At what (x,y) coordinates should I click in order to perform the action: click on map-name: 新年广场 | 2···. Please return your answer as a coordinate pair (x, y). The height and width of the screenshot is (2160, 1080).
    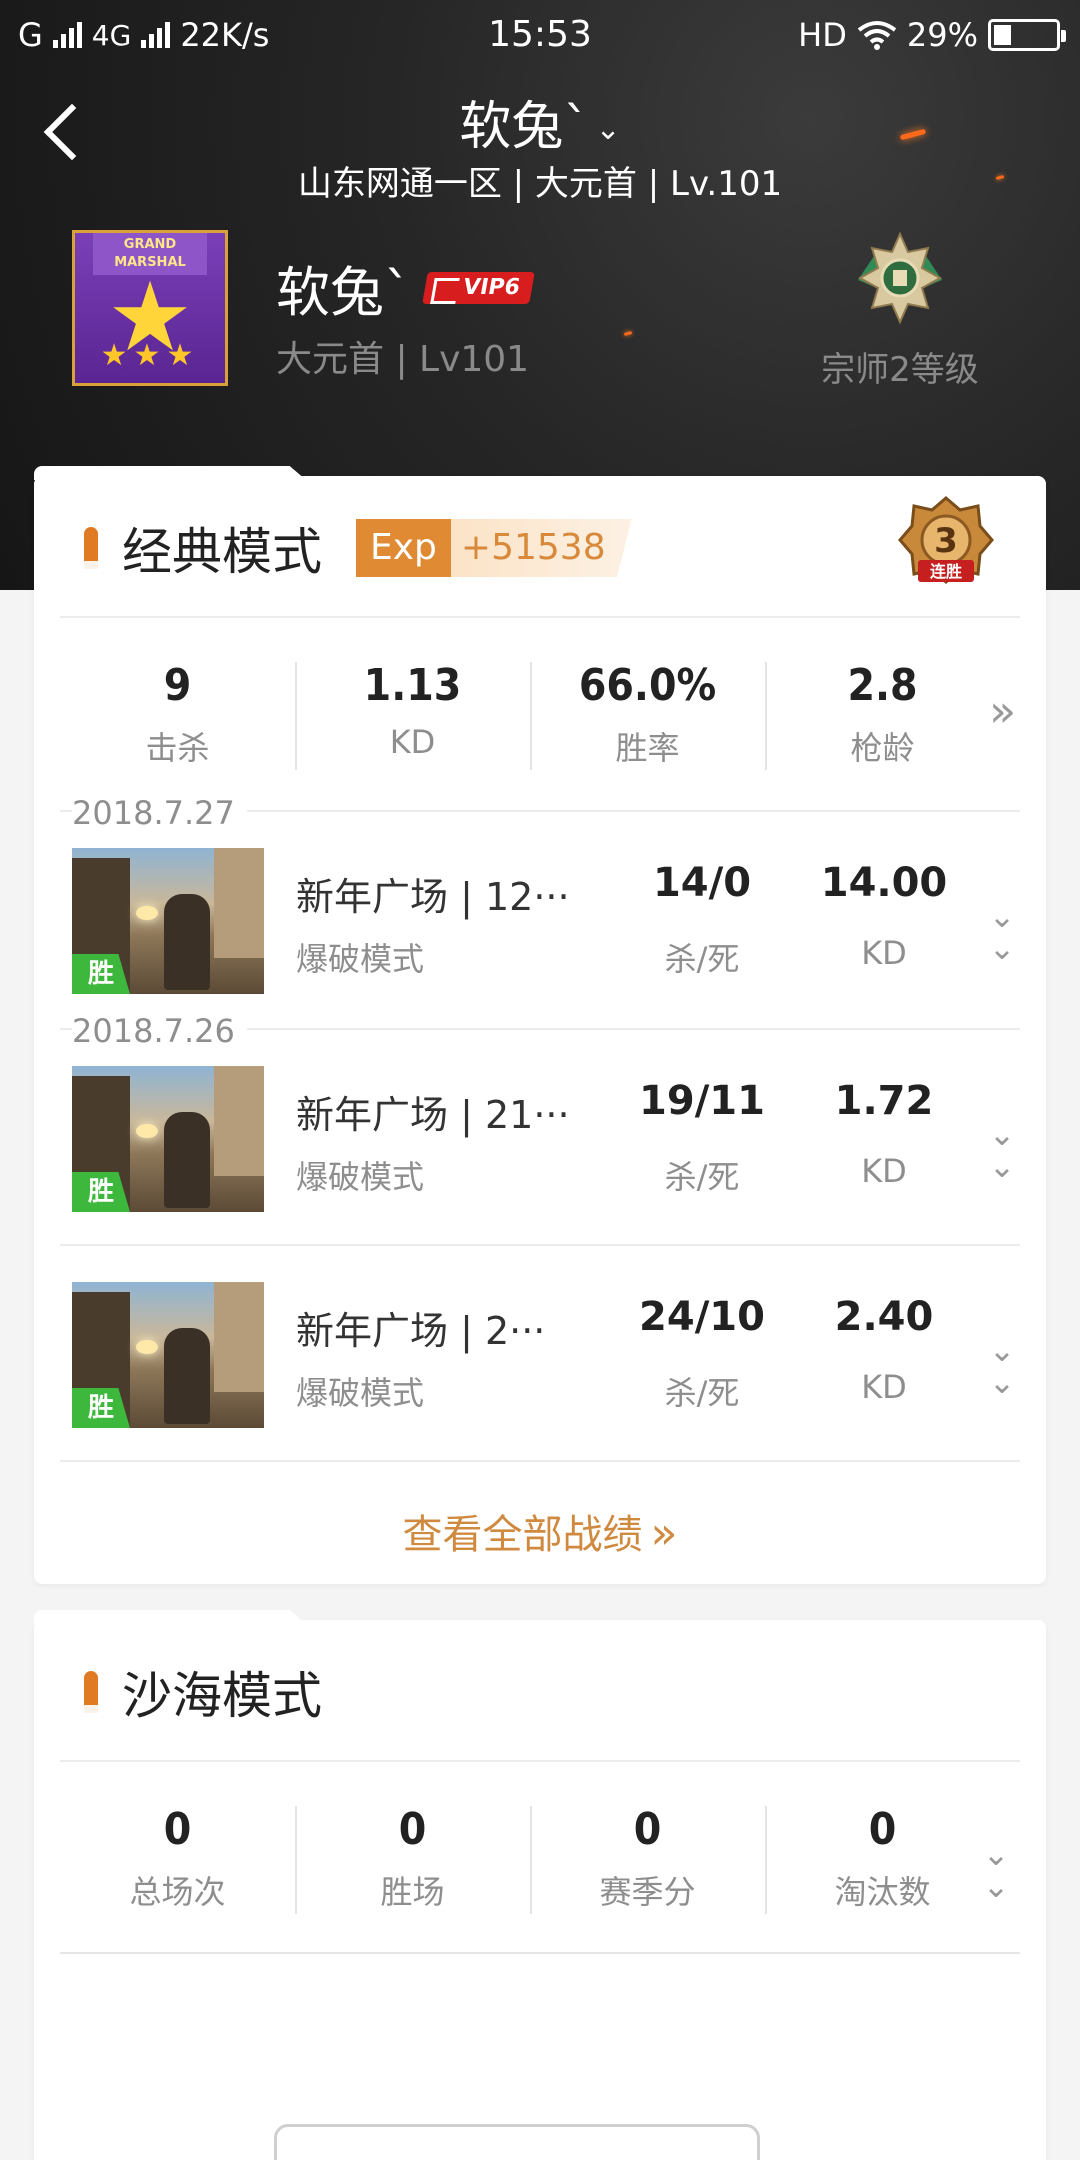
    Looking at the image, I should click on (421, 1331).